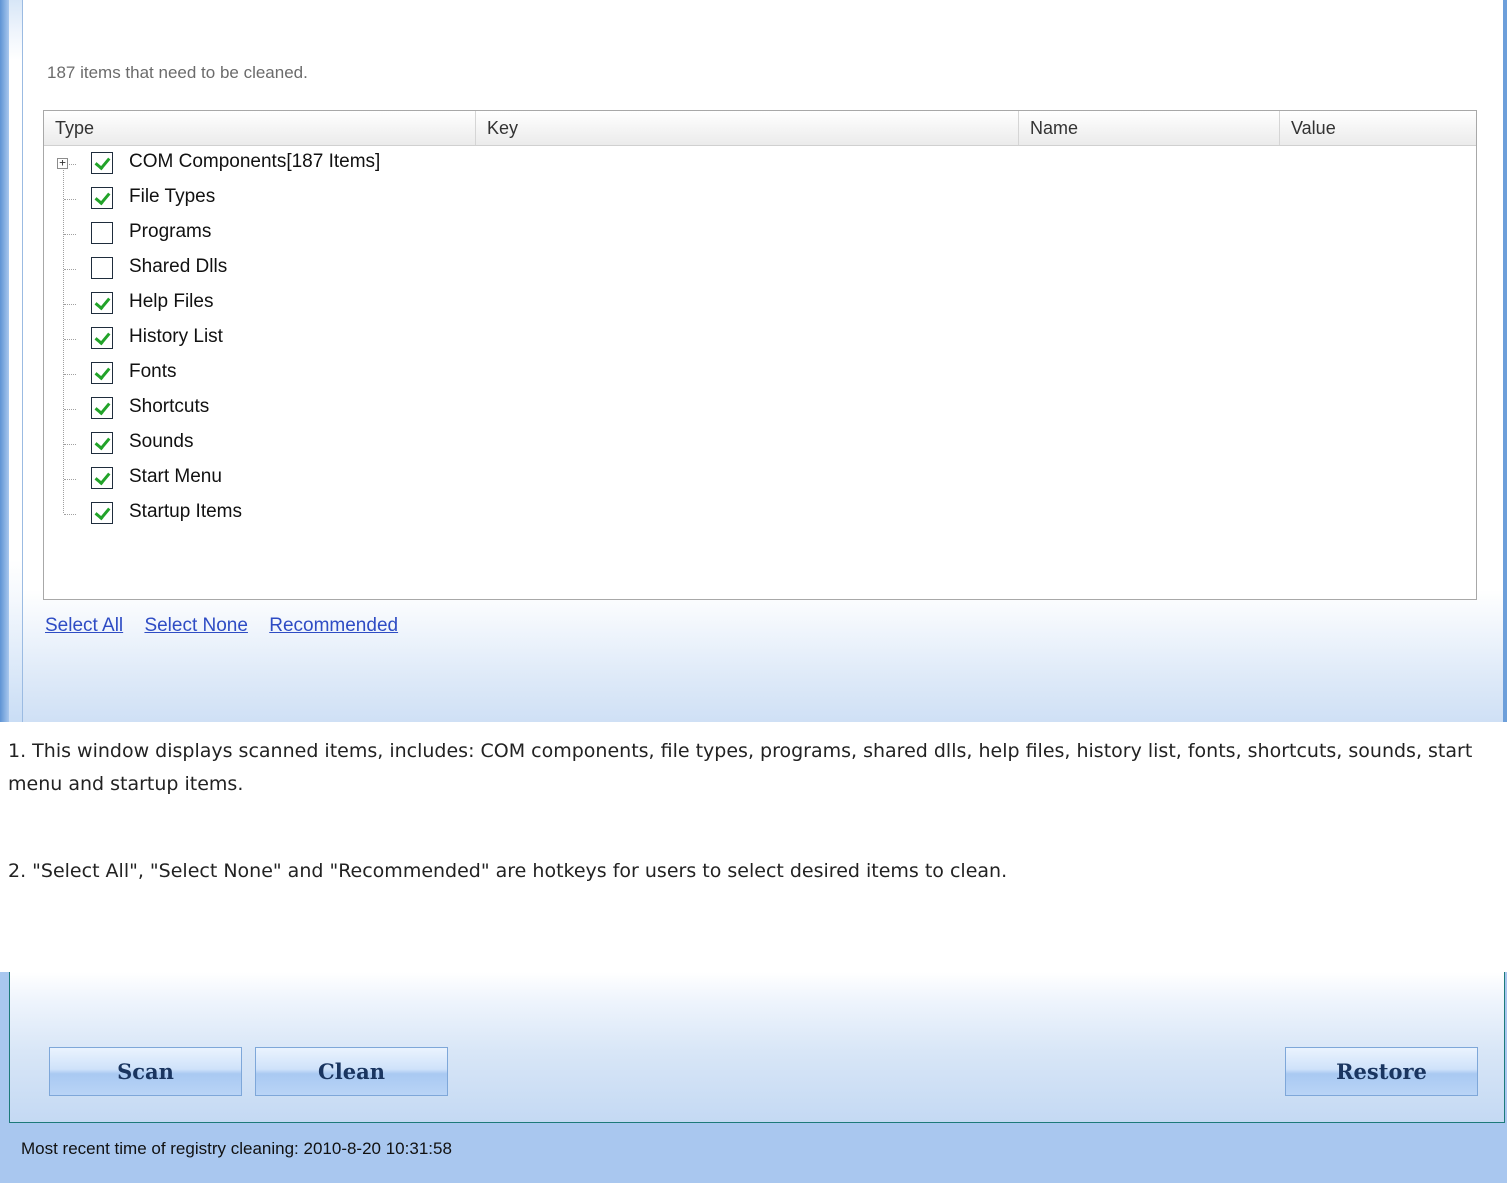 Image resolution: width=1507 pixels, height=1183 pixels. What do you see at coordinates (351, 1071) in the screenshot?
I see `clean-button: Clean` at bounding box center [351, 1071].